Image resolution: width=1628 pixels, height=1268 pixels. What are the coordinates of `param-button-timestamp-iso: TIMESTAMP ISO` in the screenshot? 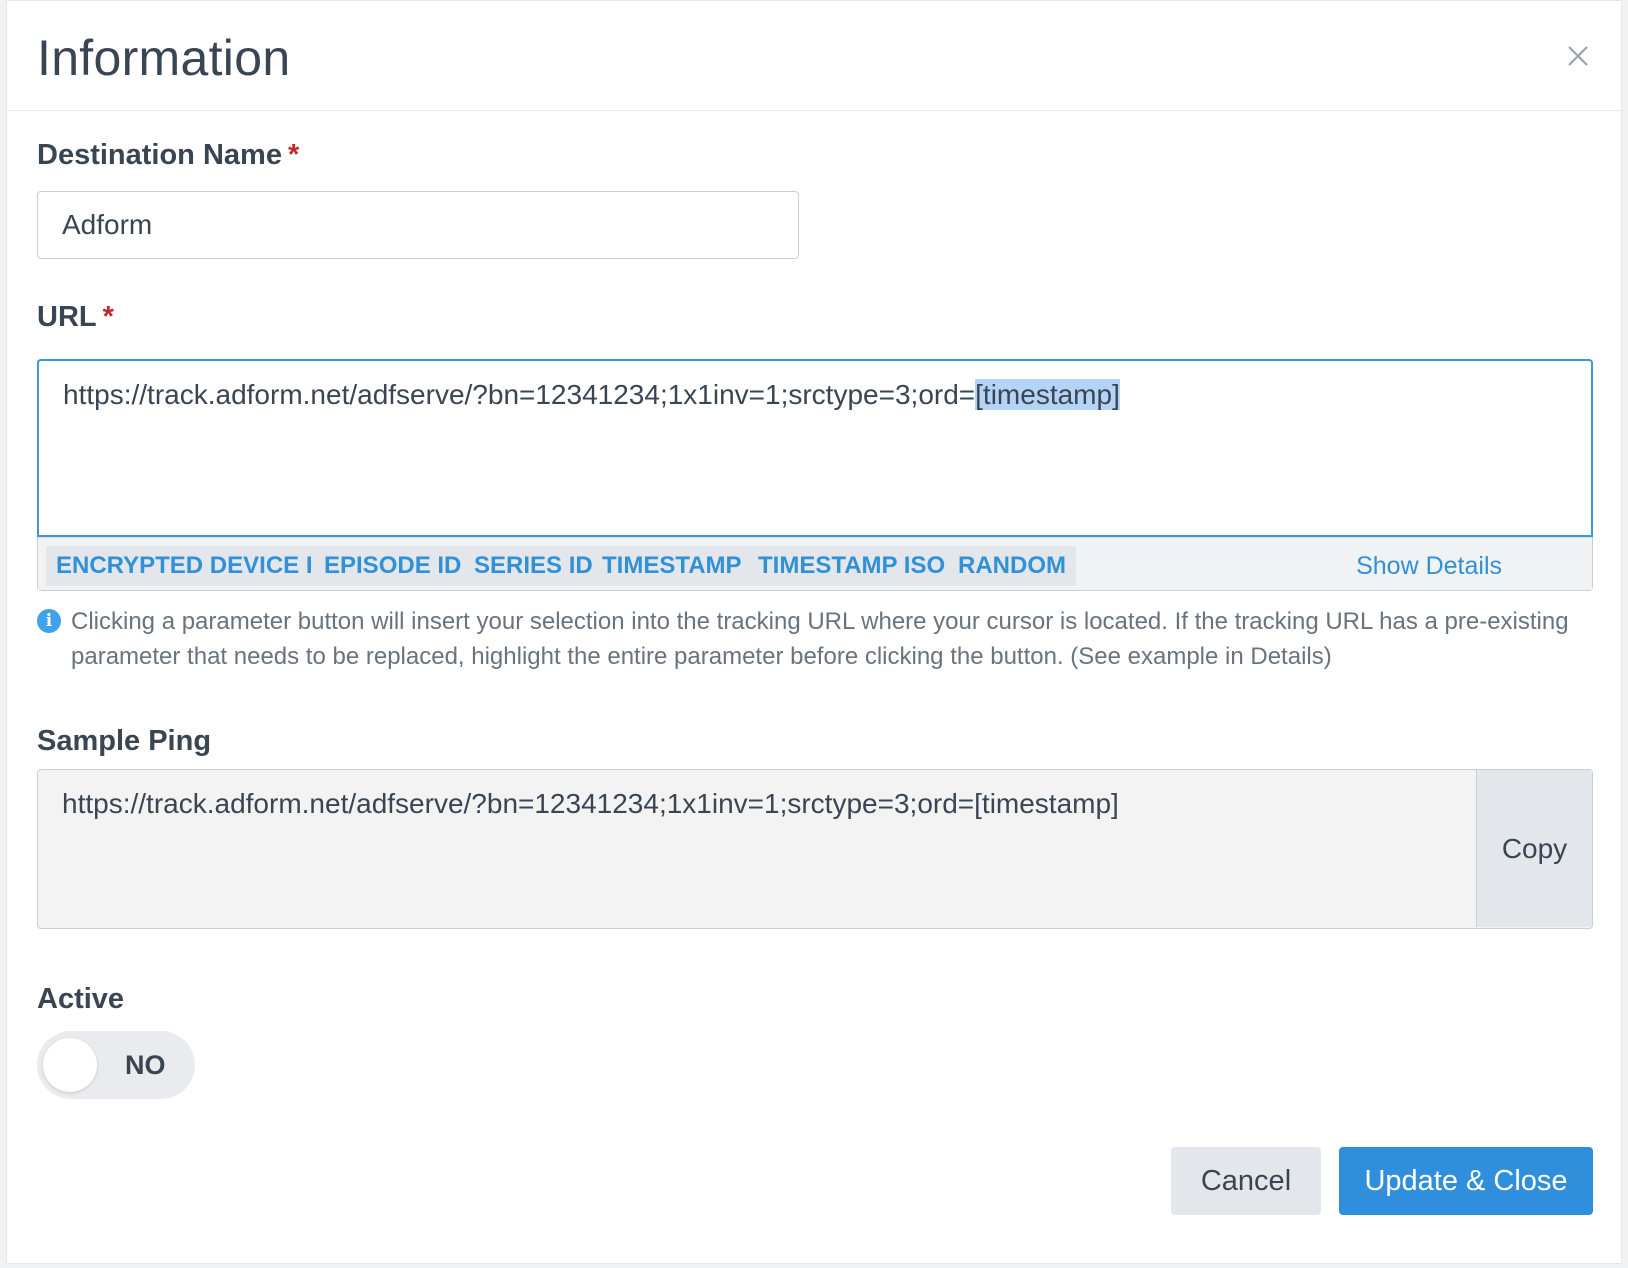 It's located at (852, 566).